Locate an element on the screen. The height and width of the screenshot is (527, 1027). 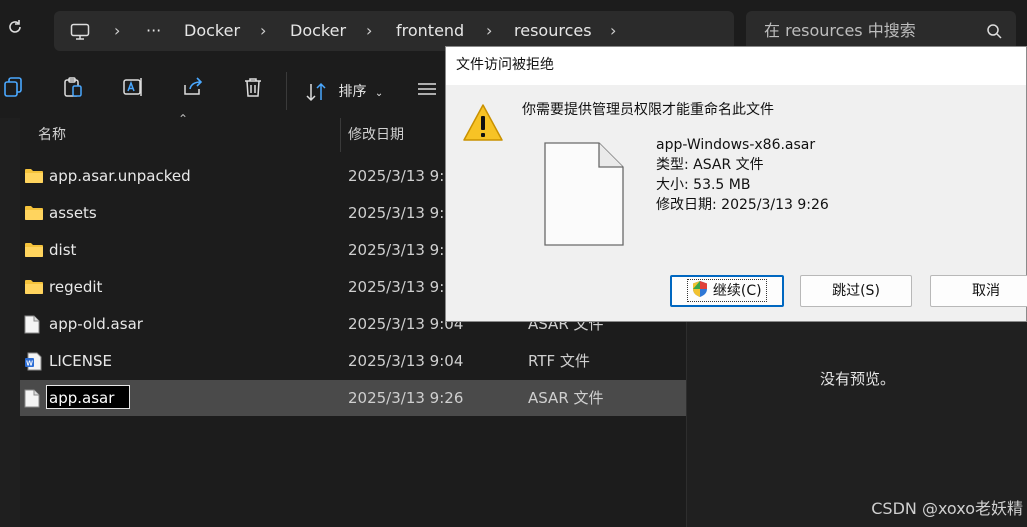
column-header-name: 名称 is located at coordinates (52, 135).